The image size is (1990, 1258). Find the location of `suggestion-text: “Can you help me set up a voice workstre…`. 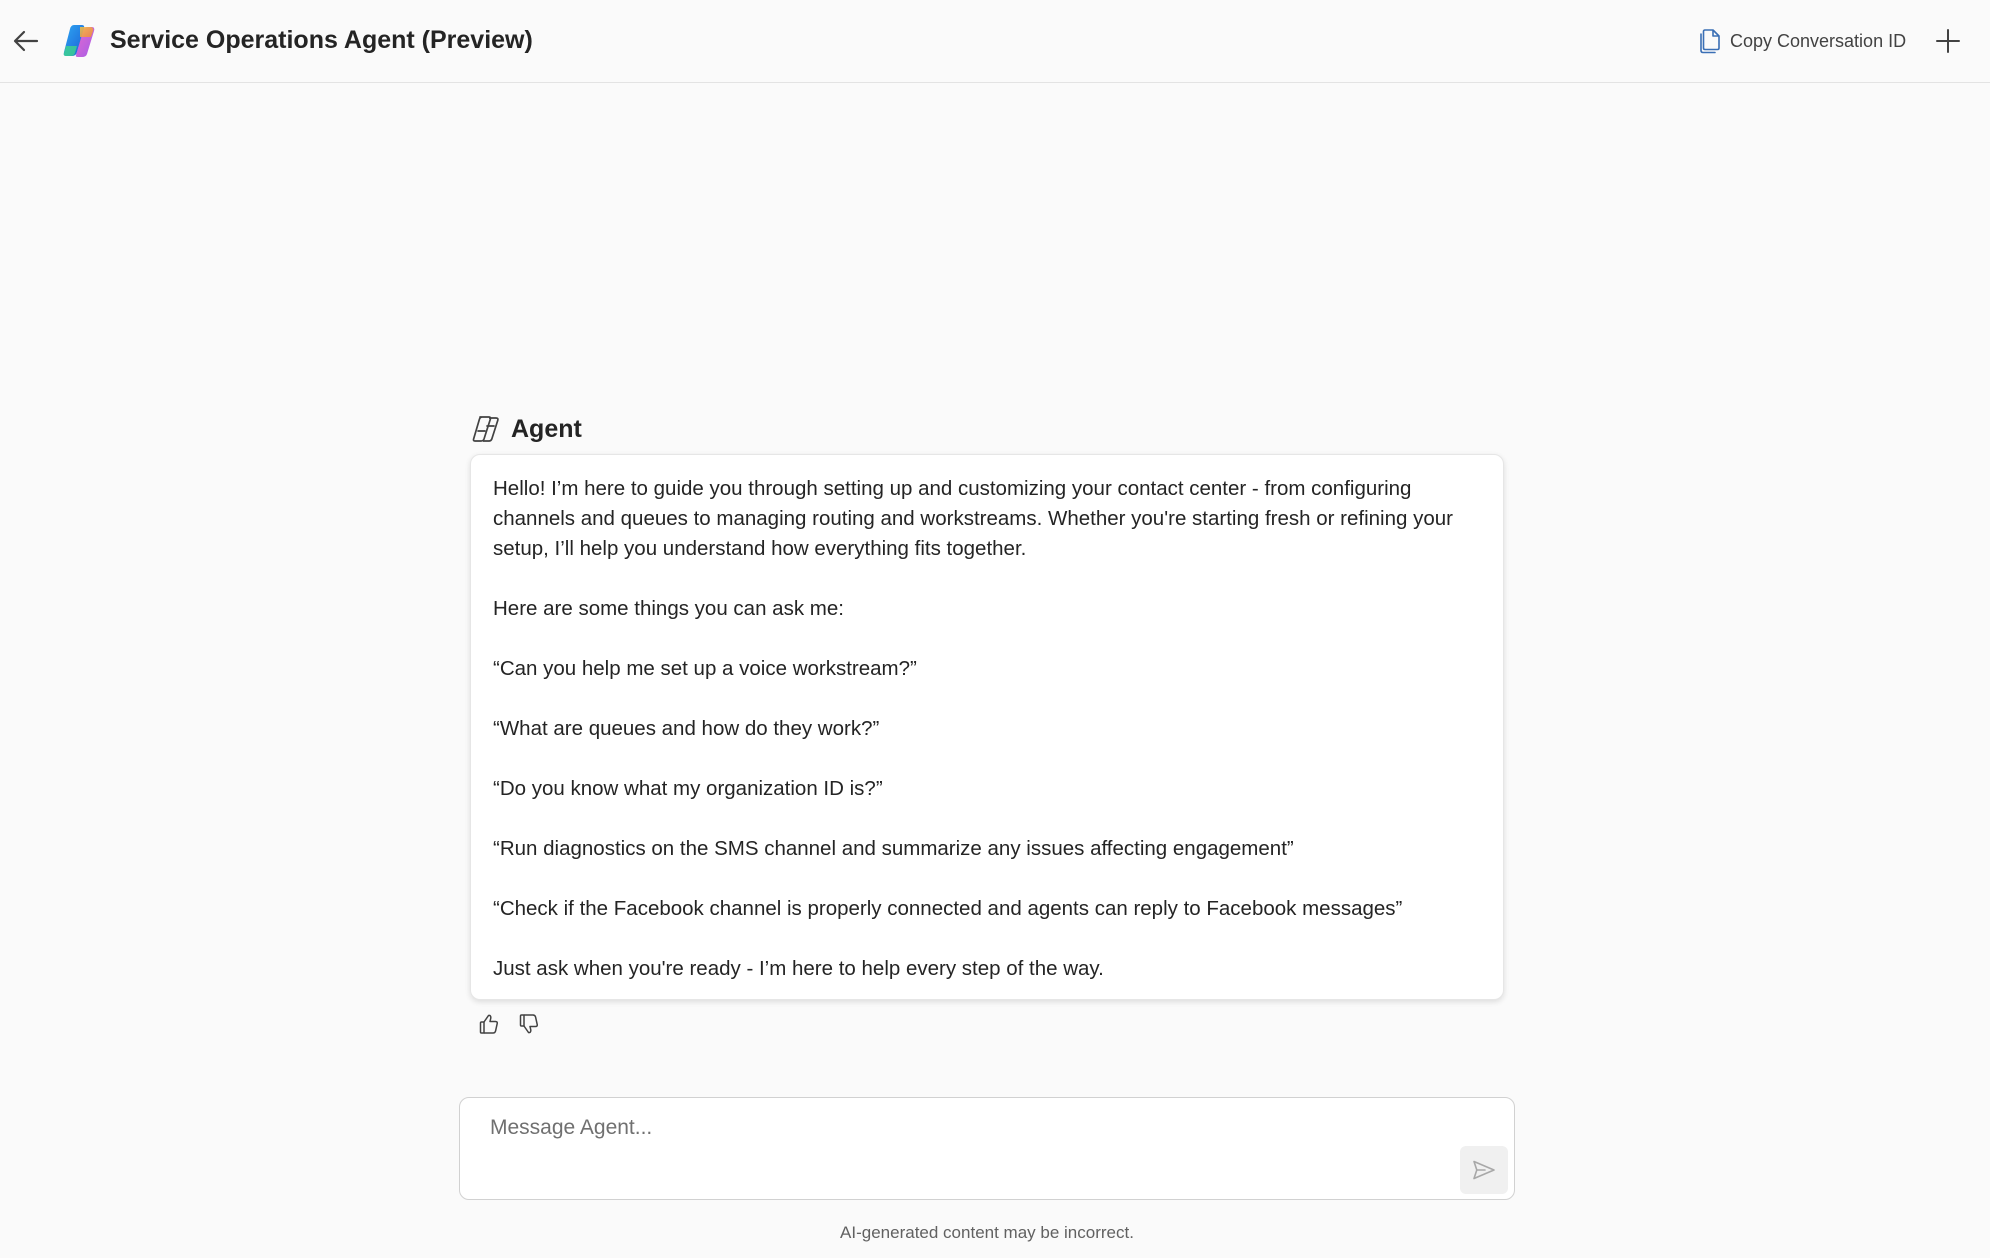

suggestion-text: “Can you help me set up a voice workstre… is located at coordinates (705, 668).